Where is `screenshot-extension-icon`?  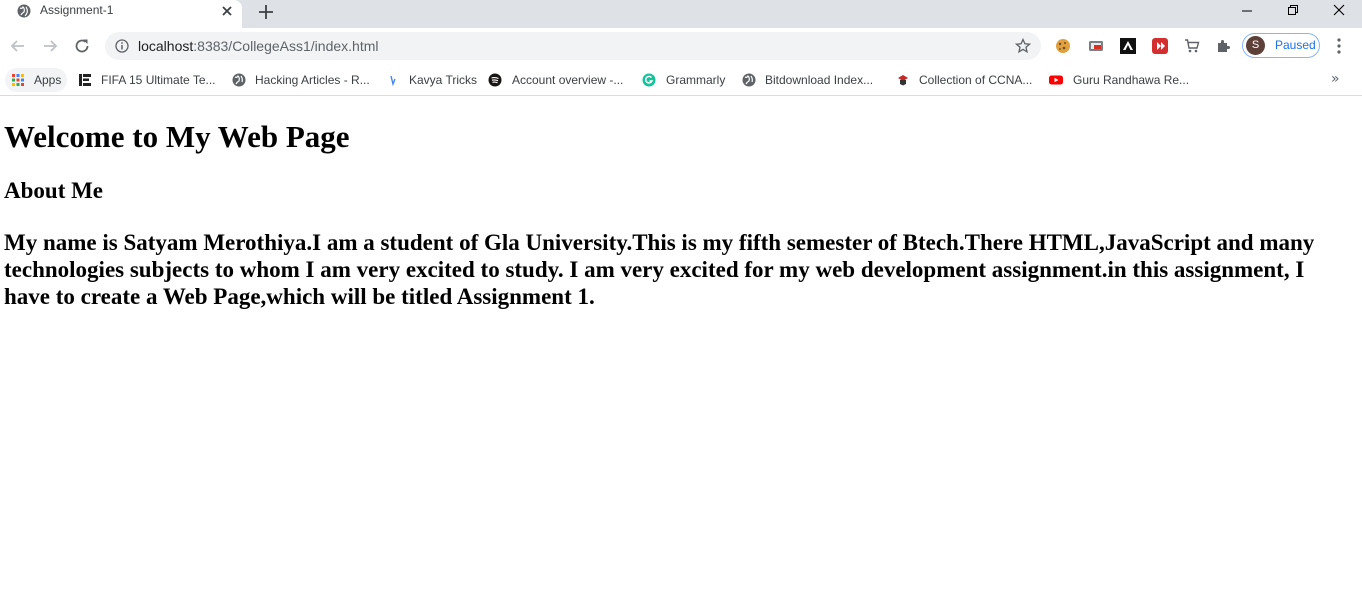 screenshot-extension-icon is located at coordinates (1096, 46).